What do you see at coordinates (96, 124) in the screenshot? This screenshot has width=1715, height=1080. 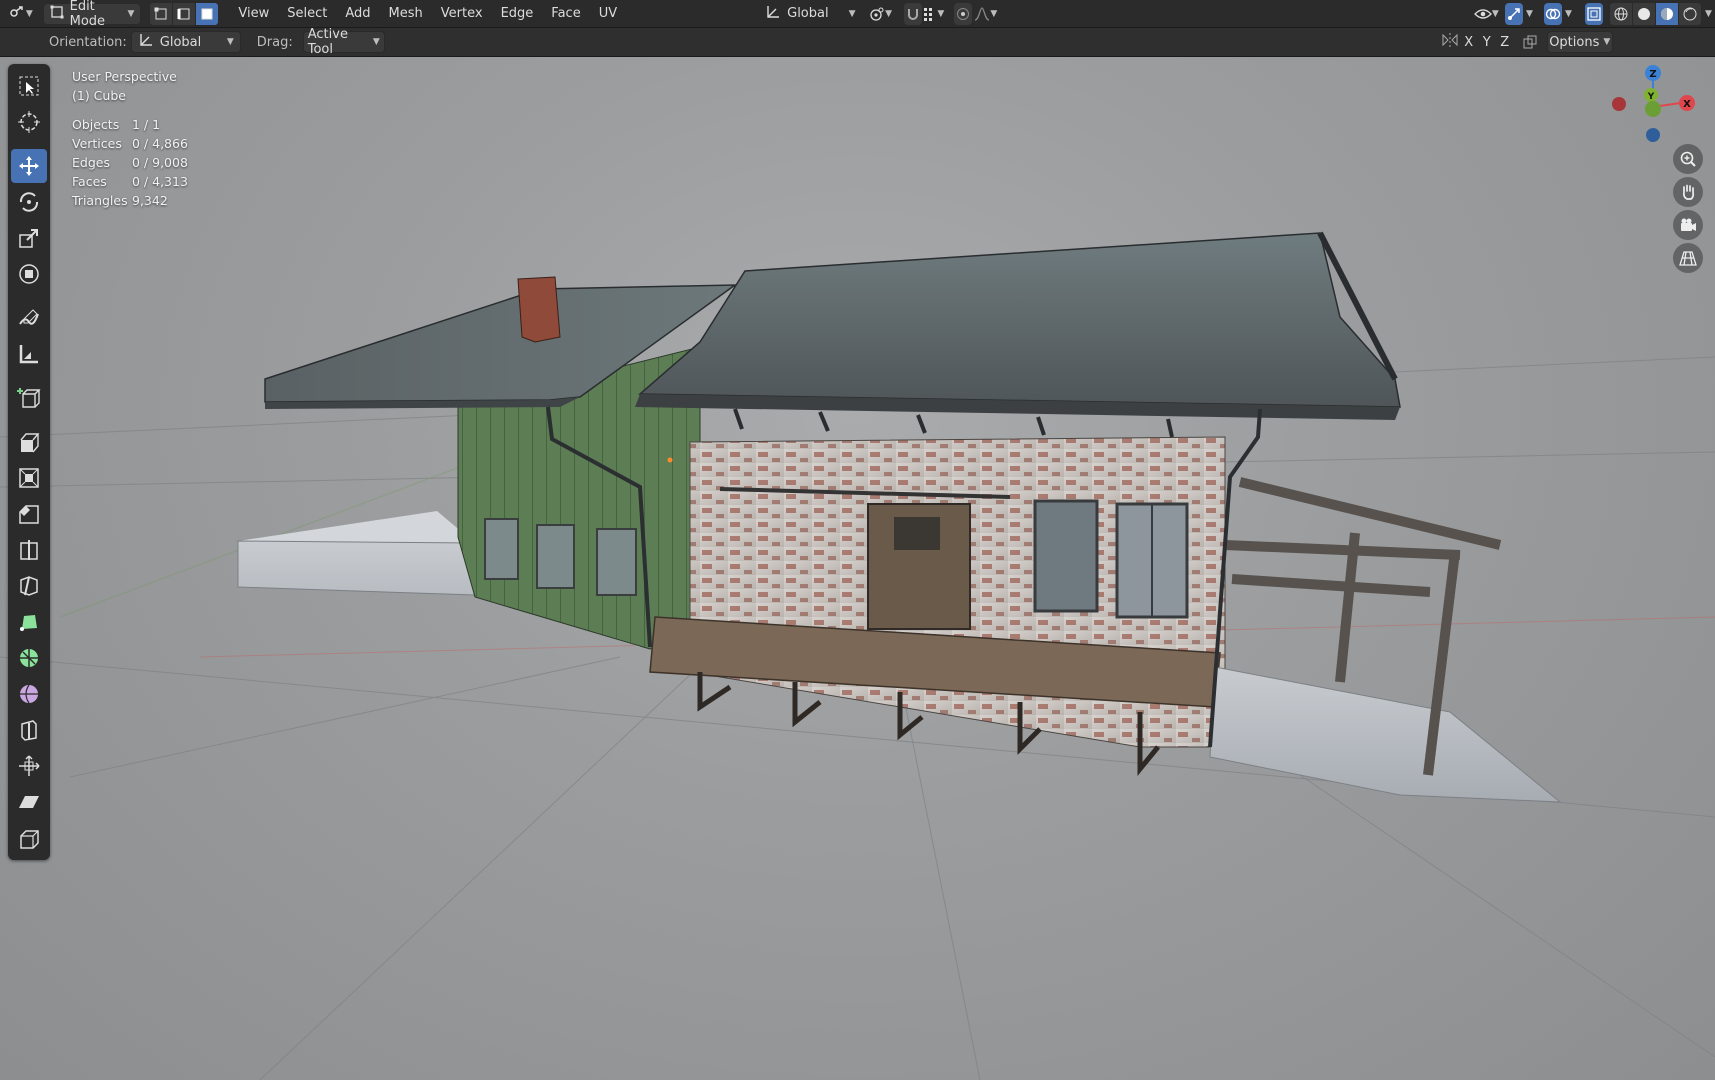 I see `stat-label: Objects` at bounding box center [96, 124].